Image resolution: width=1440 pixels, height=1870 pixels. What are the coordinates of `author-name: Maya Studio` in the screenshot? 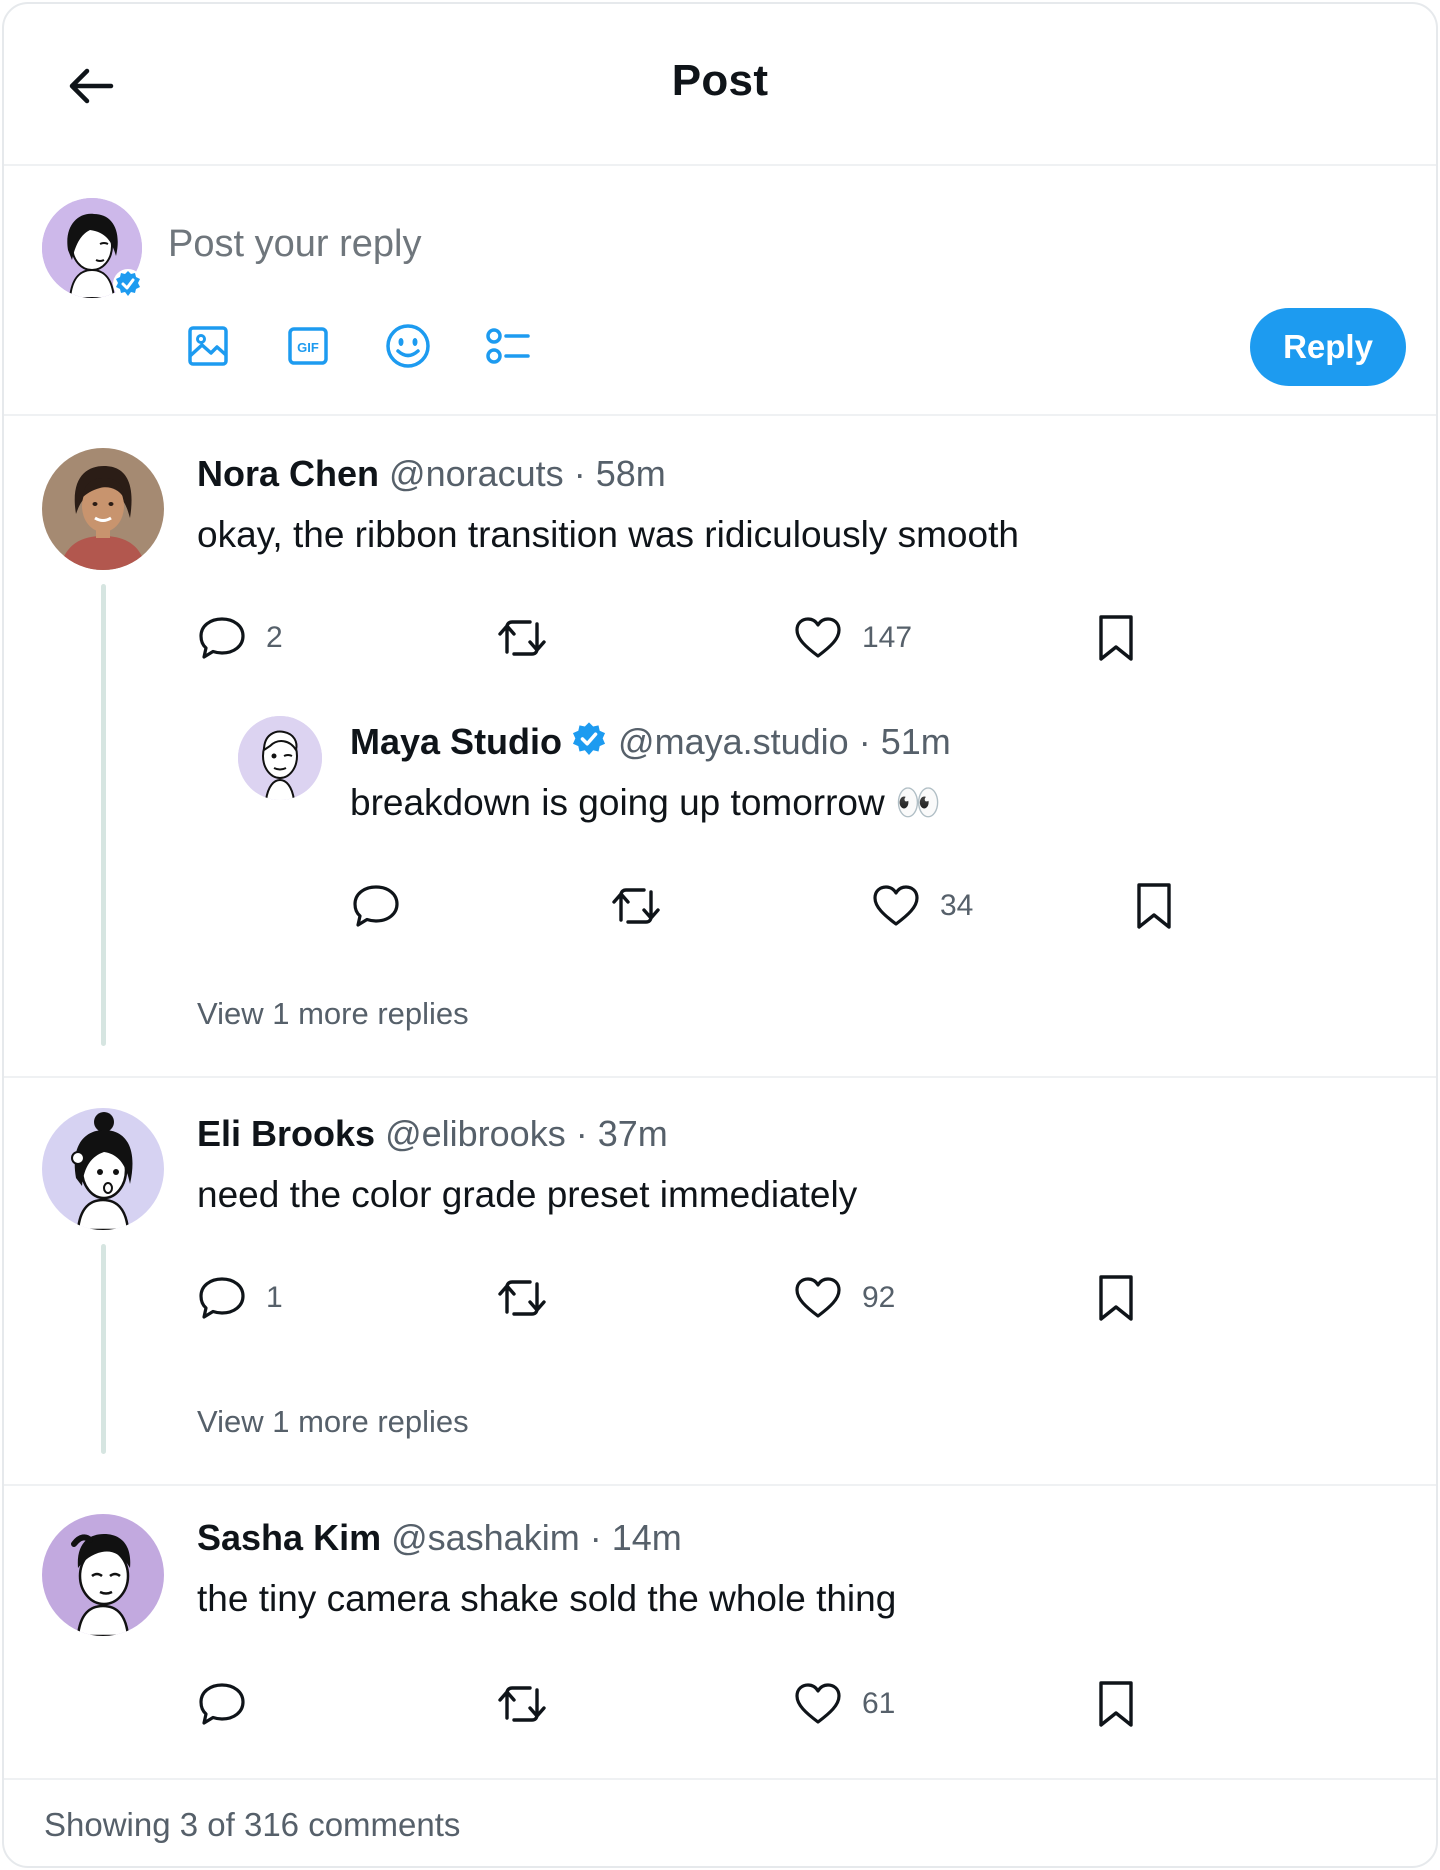 It's located at (456, 741).